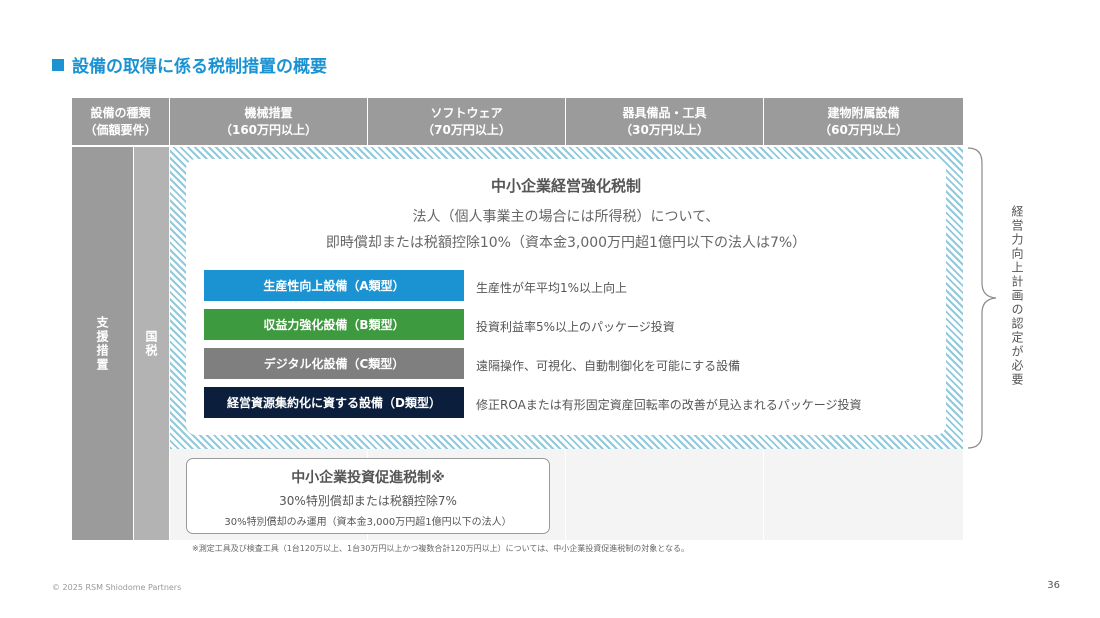  I want to click on category-label-text: 経営資源集約化に資する設備（D類型）, so click(334, 403).